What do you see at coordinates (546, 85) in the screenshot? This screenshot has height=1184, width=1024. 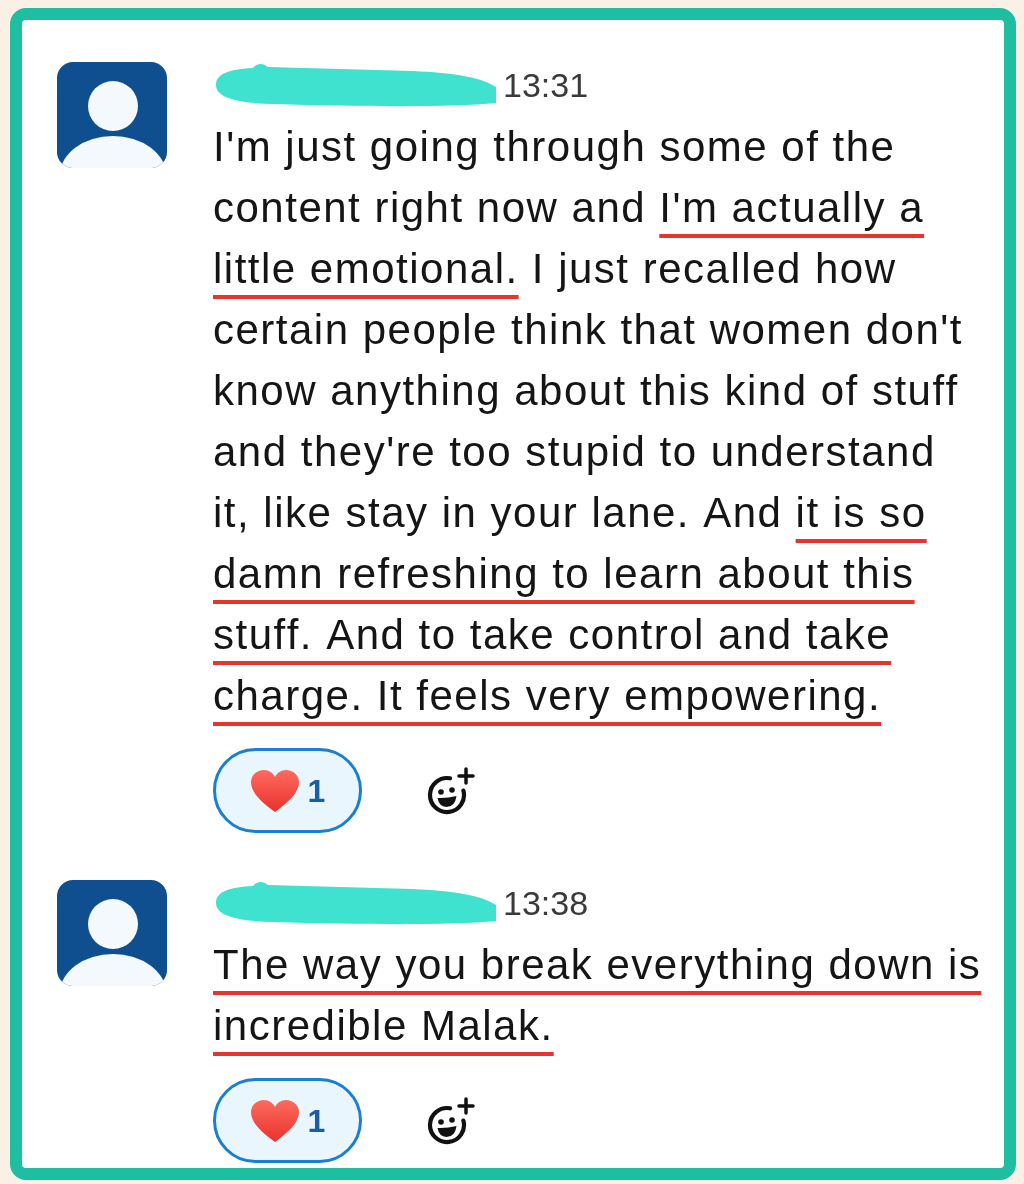 I see `message-time: 13:31` at bounding box center [546, 85].